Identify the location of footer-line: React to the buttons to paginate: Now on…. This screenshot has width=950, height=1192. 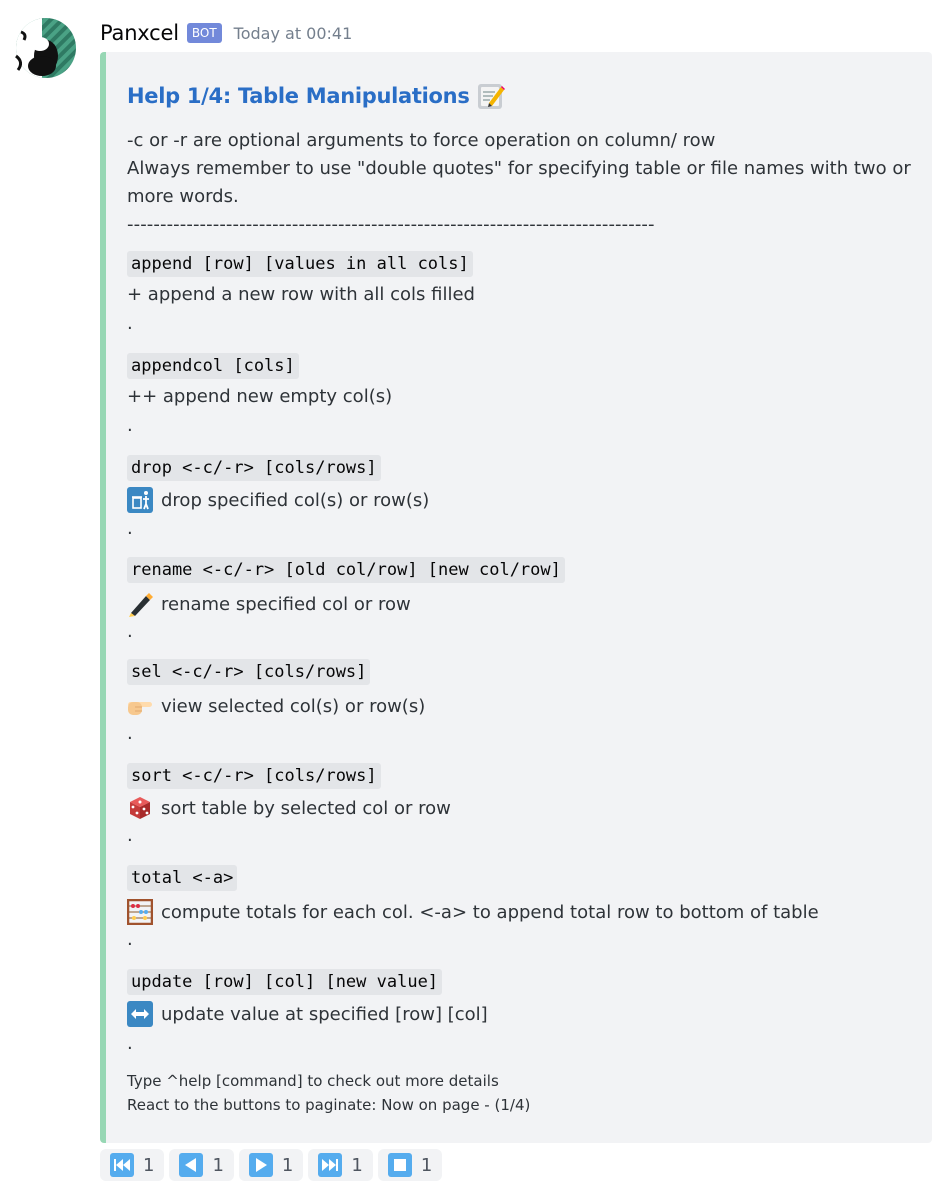
(329, 1105).